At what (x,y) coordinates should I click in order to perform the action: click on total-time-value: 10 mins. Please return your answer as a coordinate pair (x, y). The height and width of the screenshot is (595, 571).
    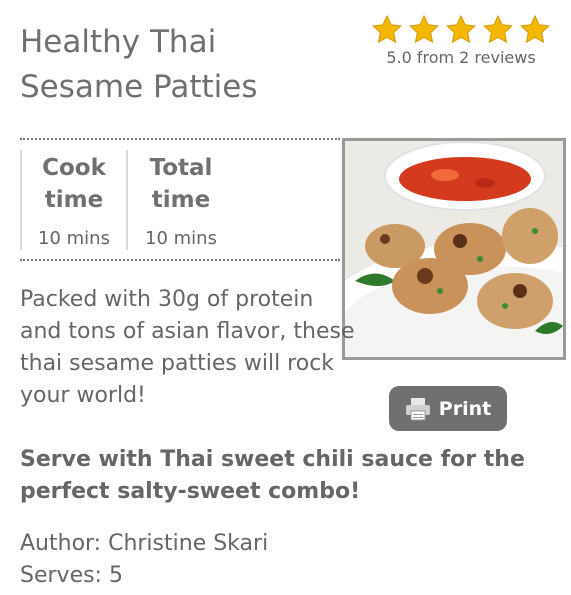
    Looking at the image, I should click on (181, 238).